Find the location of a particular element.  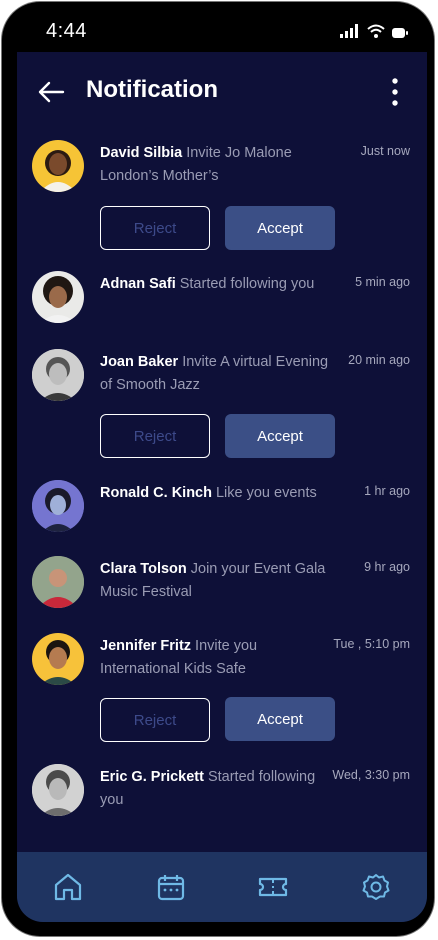

notification-name: David Silbia is located at coordinates (141, 153).